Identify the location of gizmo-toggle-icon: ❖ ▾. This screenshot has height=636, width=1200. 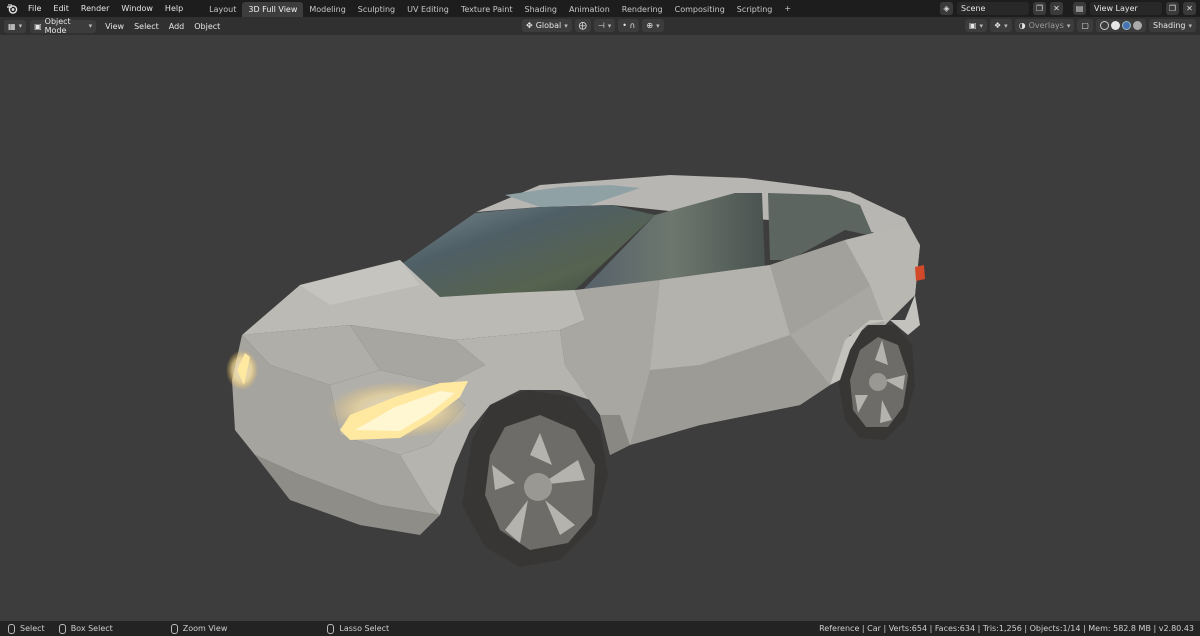
(1000, 25).